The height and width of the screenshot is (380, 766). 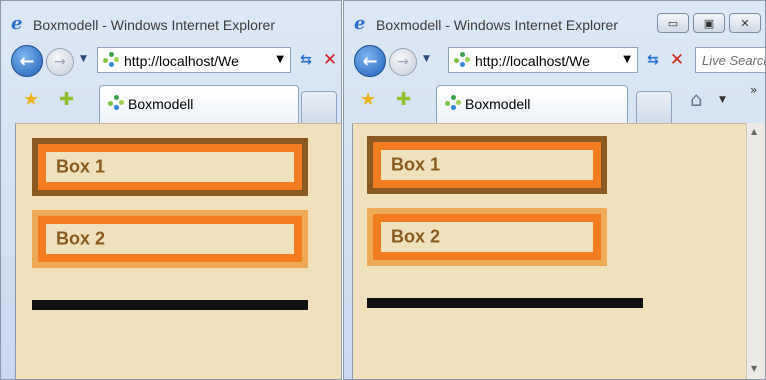 I want to click on more-chevron-icon: », so click(x=753, y=90).